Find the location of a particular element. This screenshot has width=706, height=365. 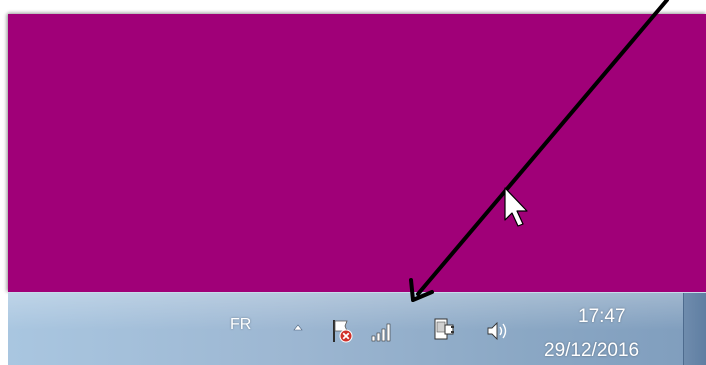

clock-time: 17:47 is located at coordinates (602, 317).